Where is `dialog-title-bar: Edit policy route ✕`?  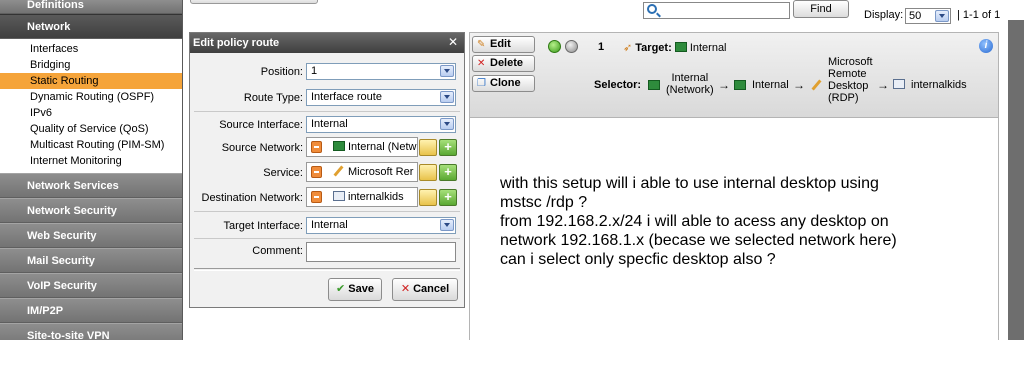
dialog-title-bar: Edit policy route ✕ is located at coordinates (327, 43).